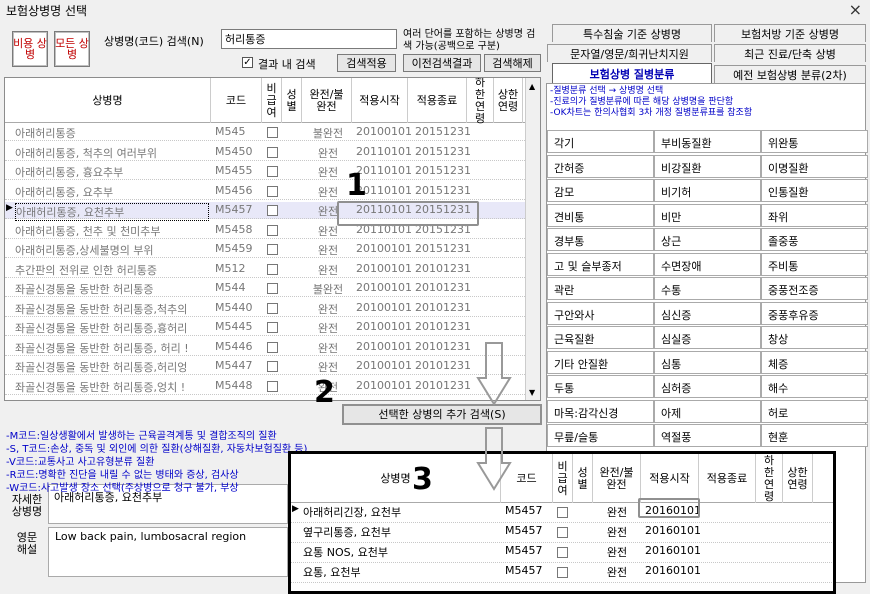  Describe the element at coordinates (265, 249) in the screenshot. I see `table-row: 아래허리통증,상세불명의 부위 M5459 완전 20100101 20151231` at that location.